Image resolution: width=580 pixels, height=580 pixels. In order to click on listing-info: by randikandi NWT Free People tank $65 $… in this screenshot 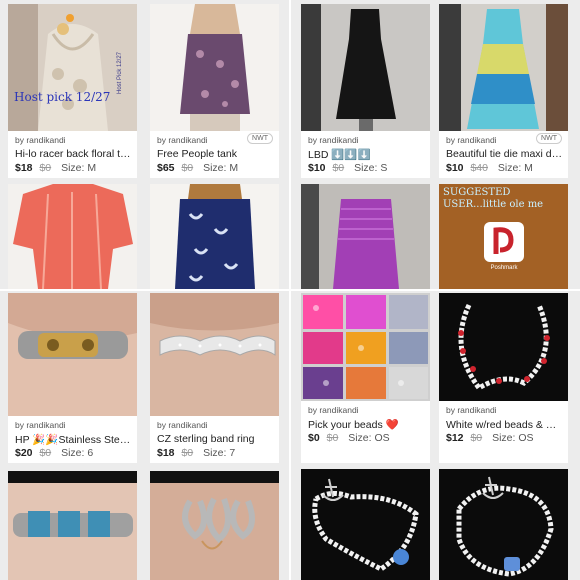, I will do `click(214, 154)`.